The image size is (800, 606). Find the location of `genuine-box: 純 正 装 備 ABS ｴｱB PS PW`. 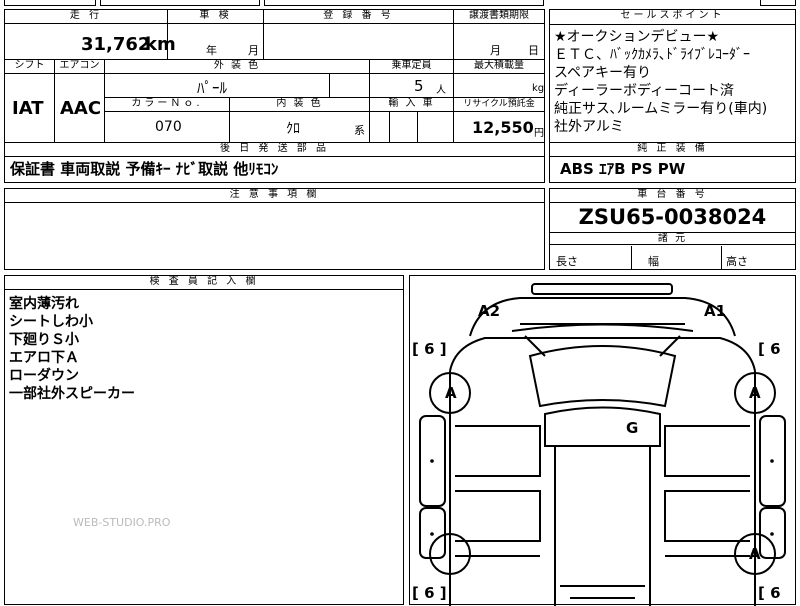

genuine-box: 純 正 装 備 ABS ｴｱB PS PW is located at coordinates (672, 163).